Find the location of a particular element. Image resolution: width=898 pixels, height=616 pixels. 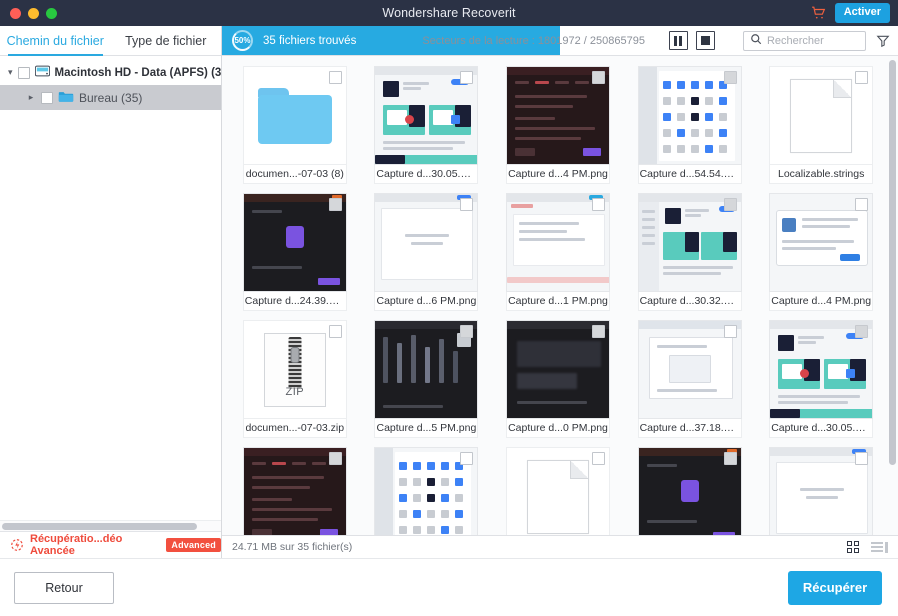

search-box is located at coordinates (804, 40).